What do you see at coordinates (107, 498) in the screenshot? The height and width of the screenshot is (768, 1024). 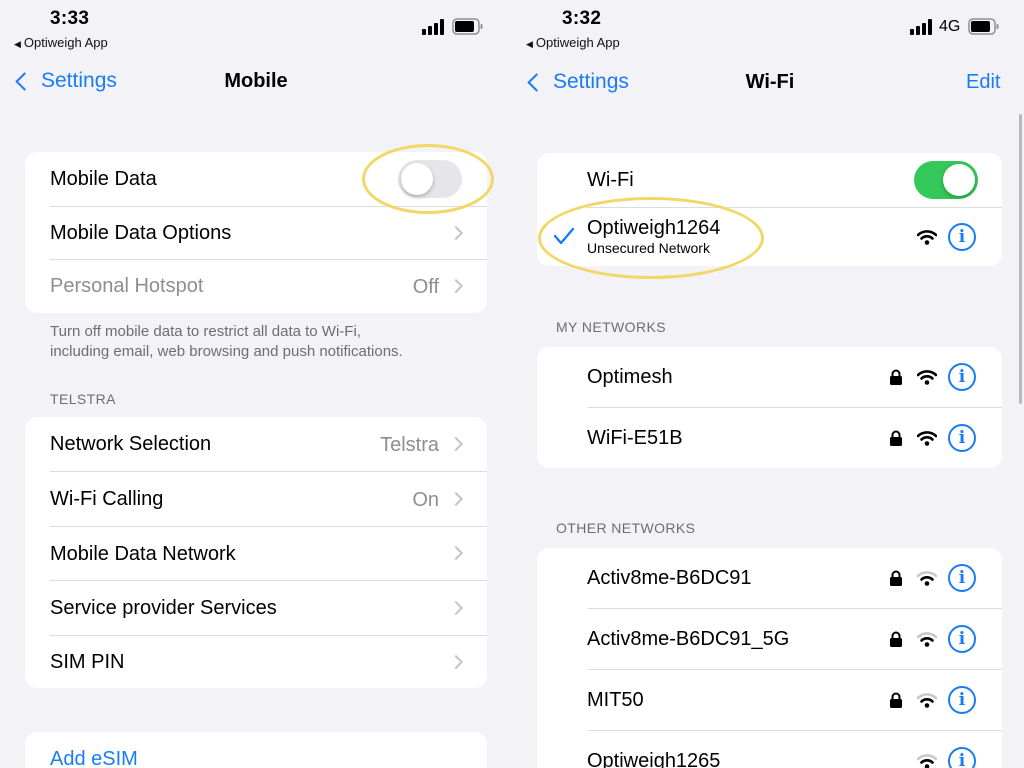 I see `wifi-calling-label: Wi-Fi Calling` at bounding box center [107, 498].